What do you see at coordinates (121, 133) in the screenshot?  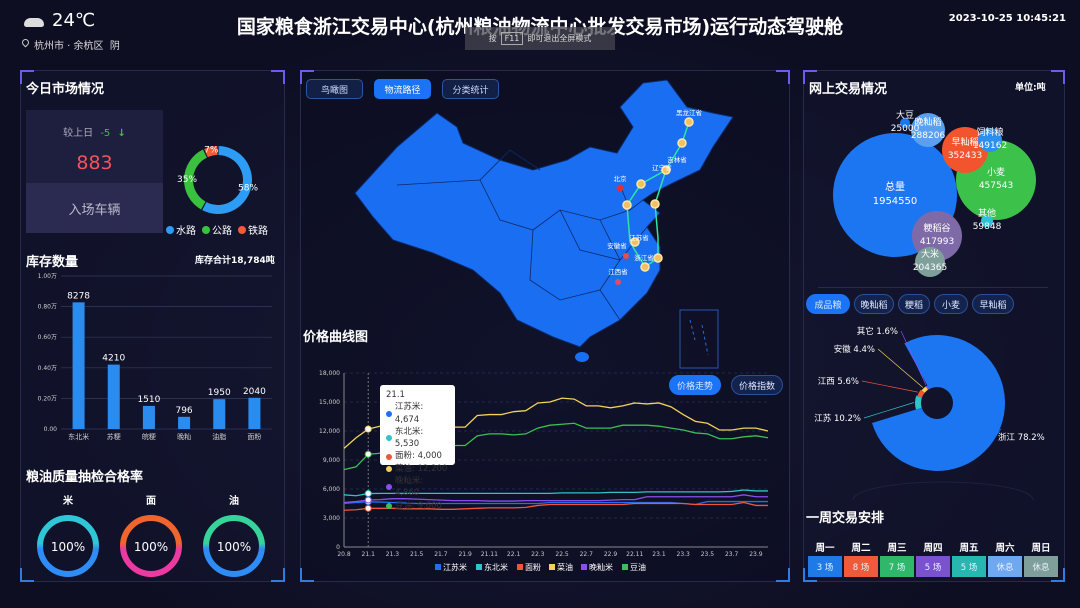 I see `arrow-down-icon: ↓` at bounding box center [121, 133].